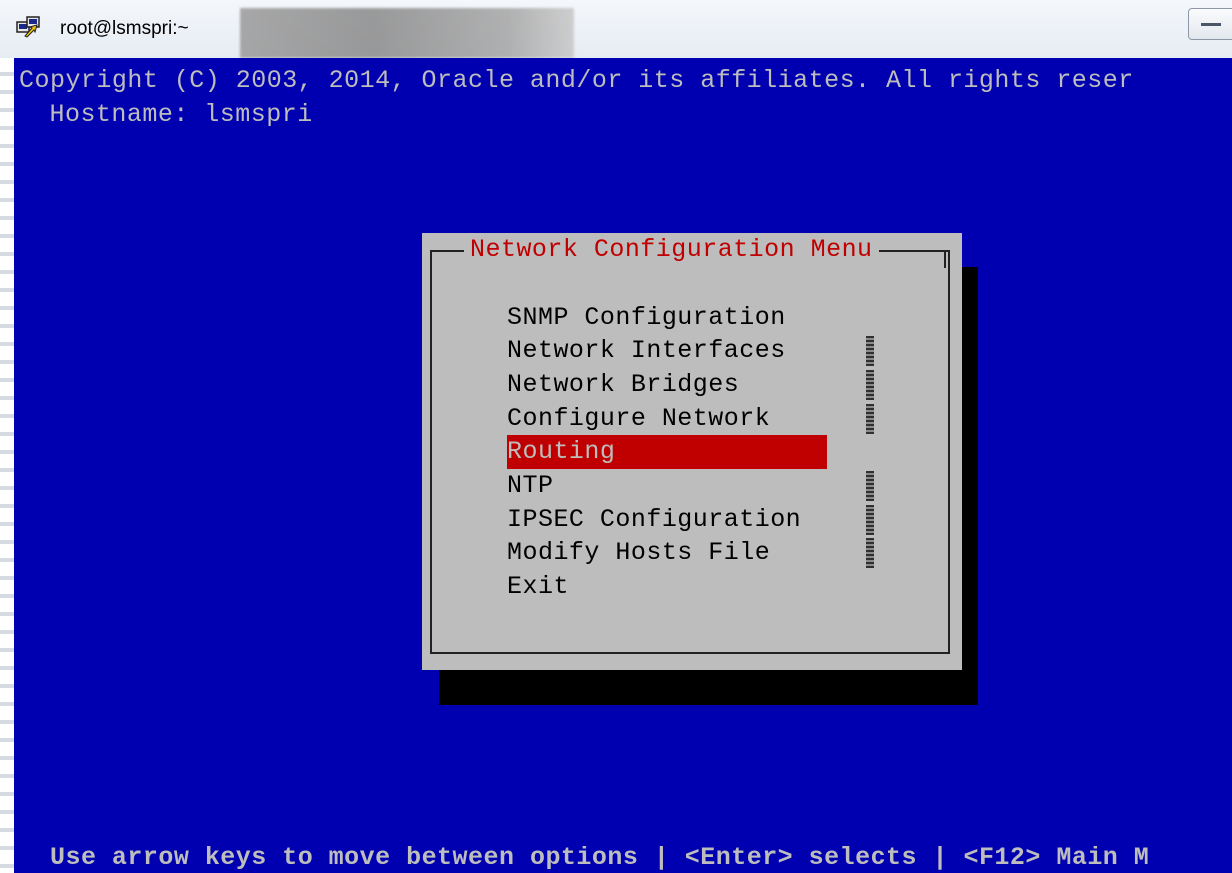 The height and width of the screenshot is (873, 1232). Describe the element at coordinates (7, 465) in the screenshot. I see `window-frame-left` at that location.